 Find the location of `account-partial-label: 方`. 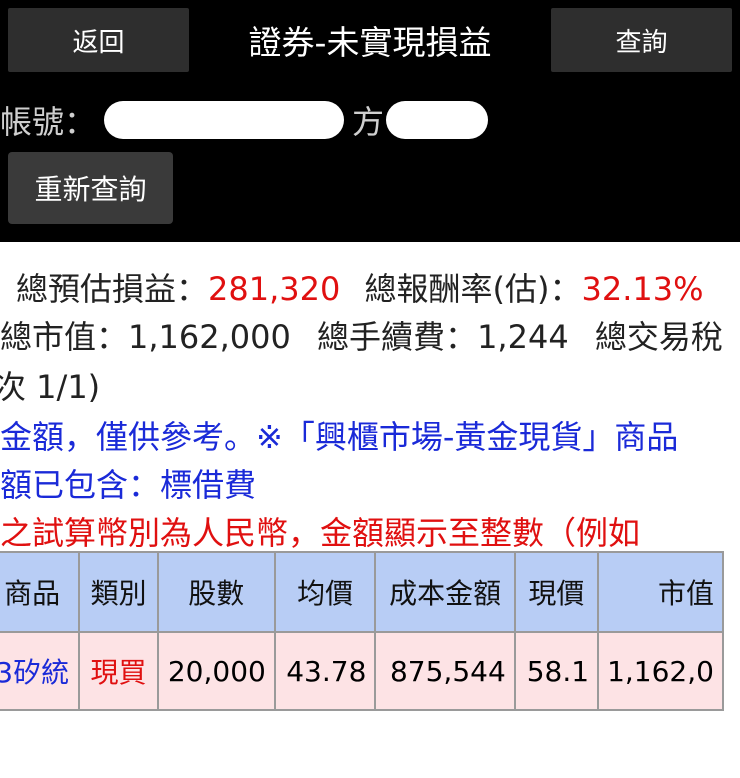

account-partial-label: 方 is located at coordinates (368, 122).